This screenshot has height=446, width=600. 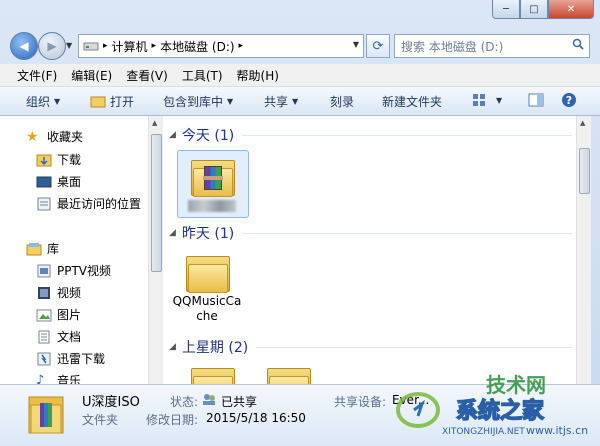 I want to click on file-item-udeepiso, so click(x=212, y=184).